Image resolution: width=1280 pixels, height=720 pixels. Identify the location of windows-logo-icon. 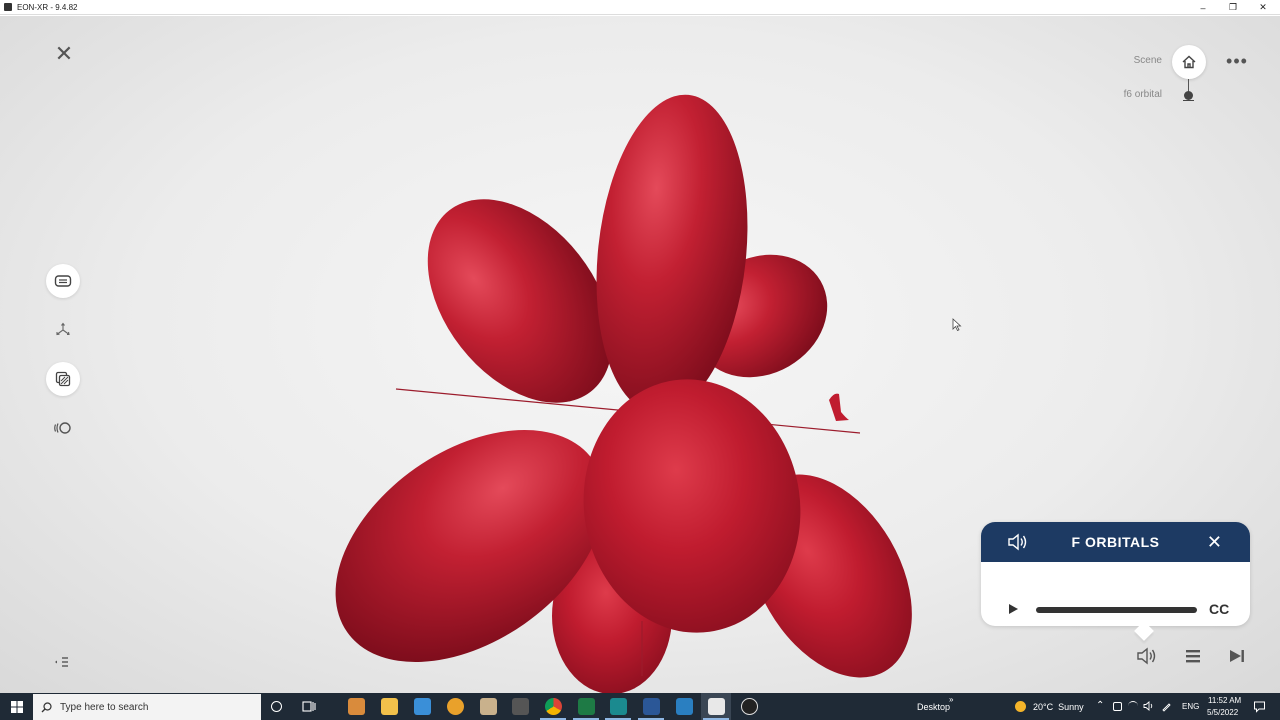
(16, 706).